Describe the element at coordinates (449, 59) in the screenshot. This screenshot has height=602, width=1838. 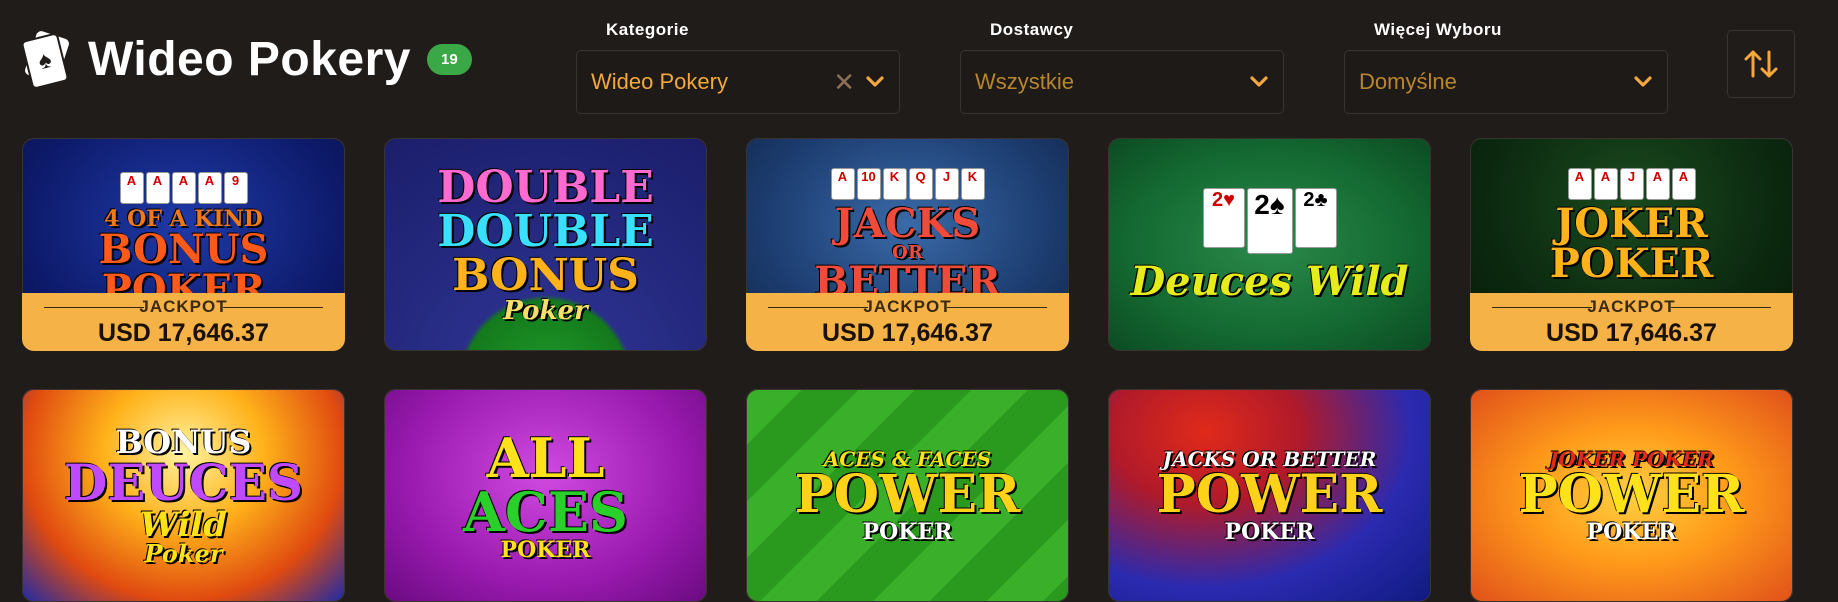
I see `game-count-badge: 19` at that location.